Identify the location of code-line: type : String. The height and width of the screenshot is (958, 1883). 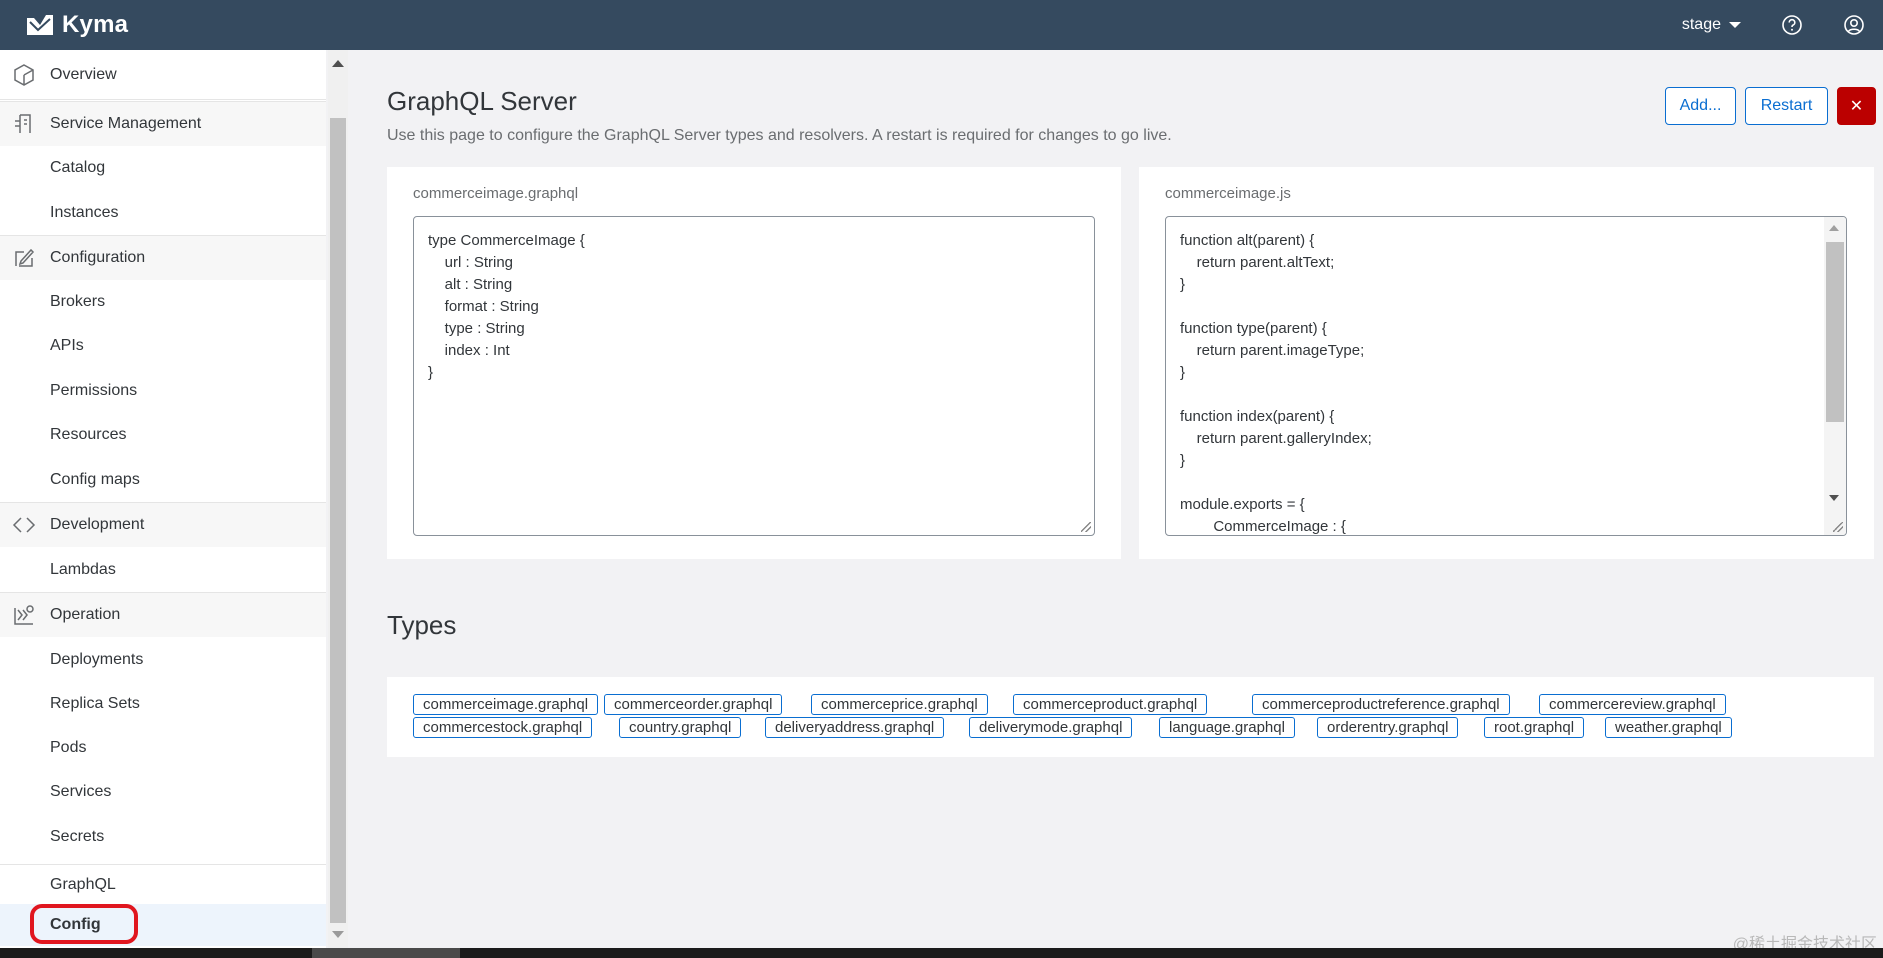
(476, 328).